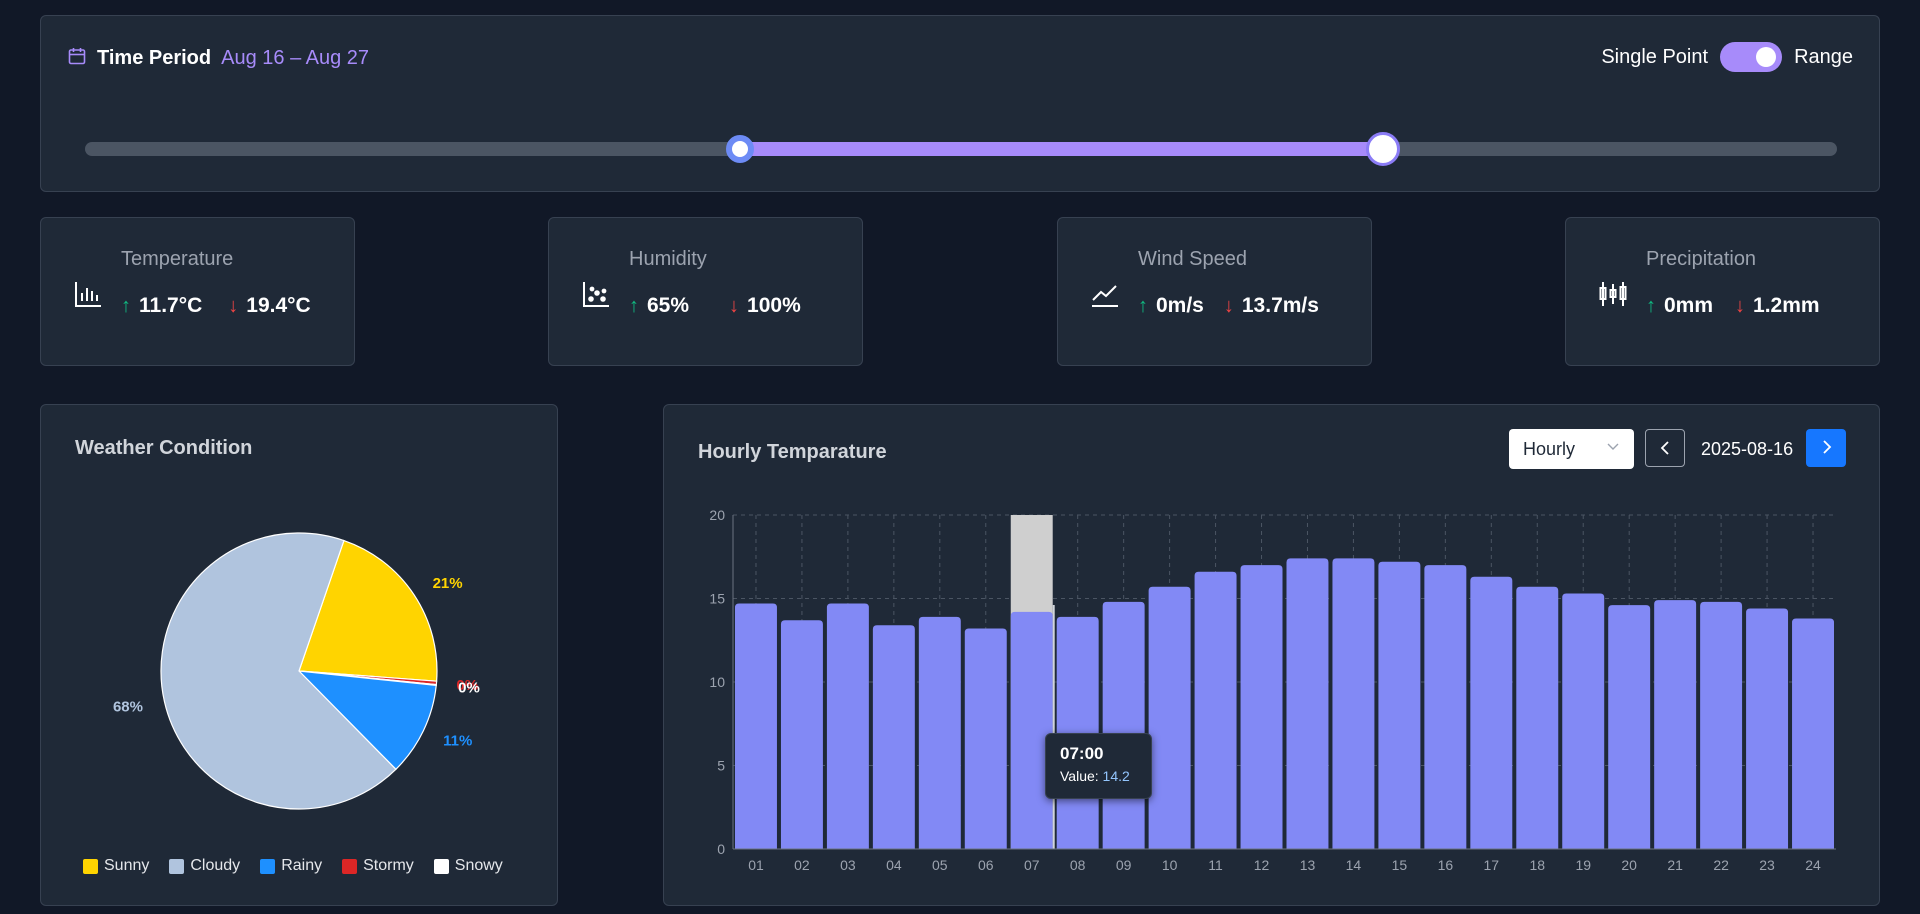 This screenshot has height=914, width=1920. I want to click on slider-start-handle, so click(740, 149).